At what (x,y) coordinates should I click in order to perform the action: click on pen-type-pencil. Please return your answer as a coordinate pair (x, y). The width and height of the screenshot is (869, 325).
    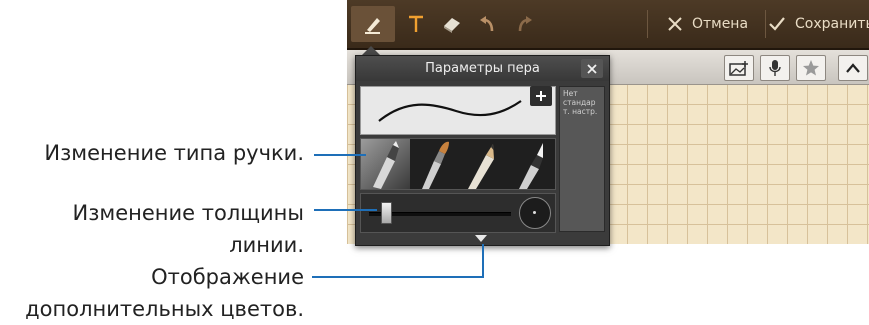
    Looking at the image, I should click on (482, 164).